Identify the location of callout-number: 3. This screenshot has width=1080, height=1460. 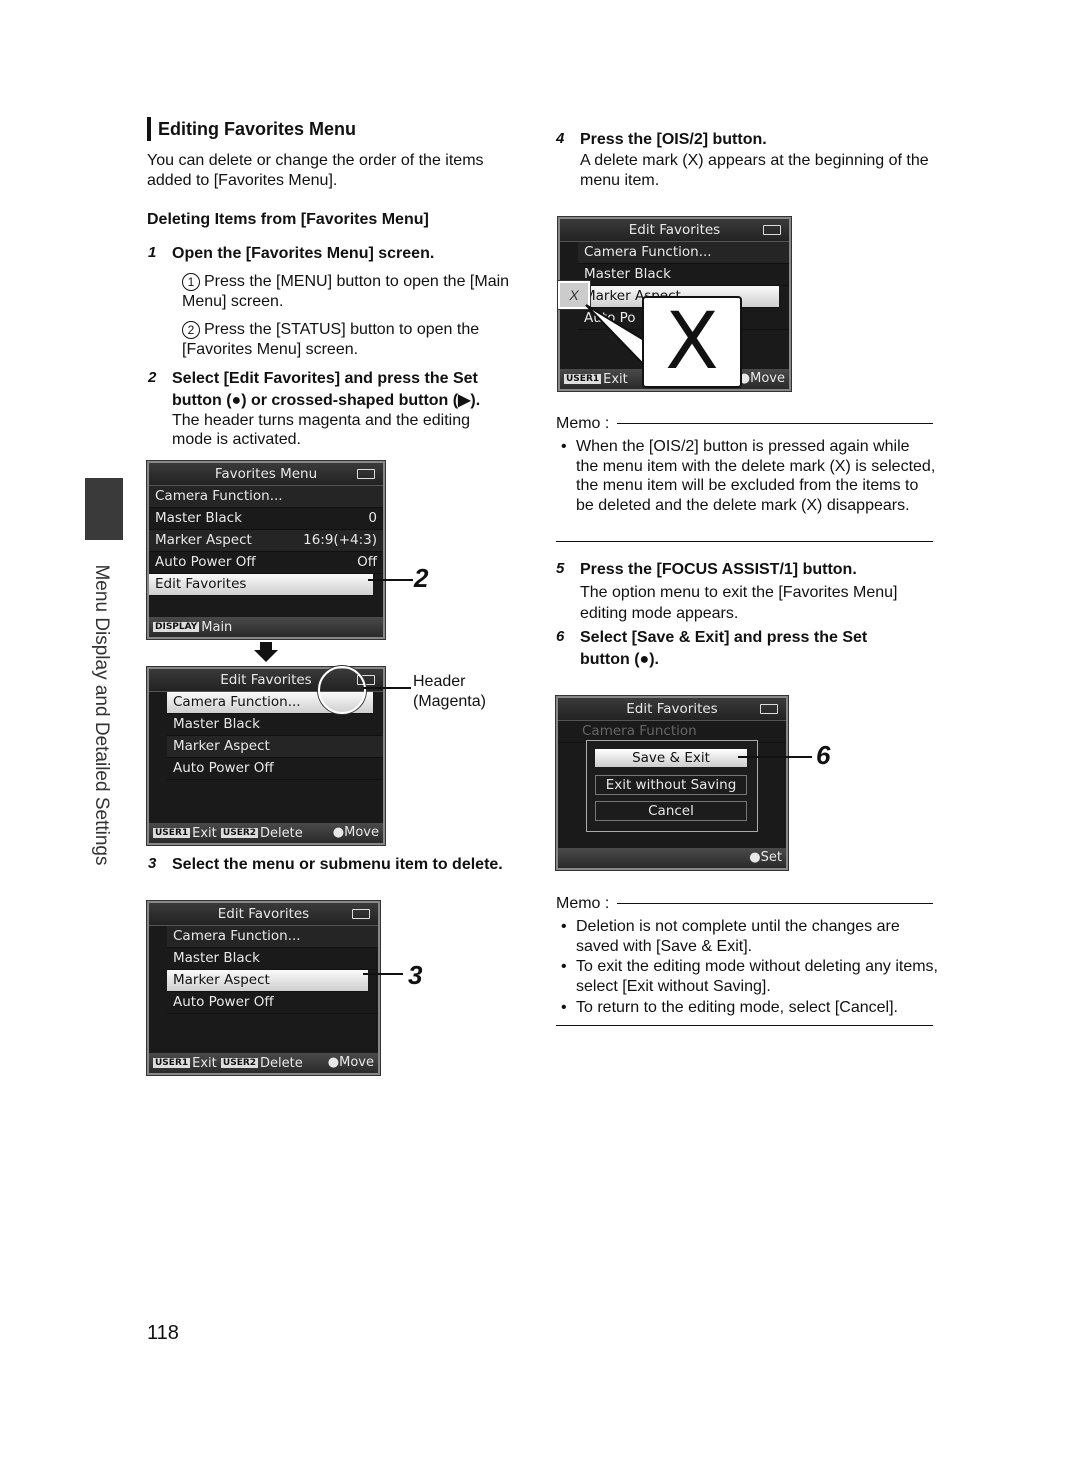
(415, 975).